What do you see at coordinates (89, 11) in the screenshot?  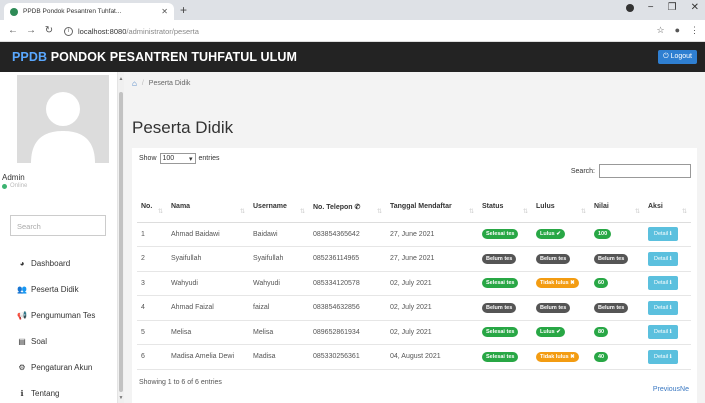 I see `browser-tab: PPDB Pondok Pesantren Tuhfat... ✕` at bounding box center [89, 11].